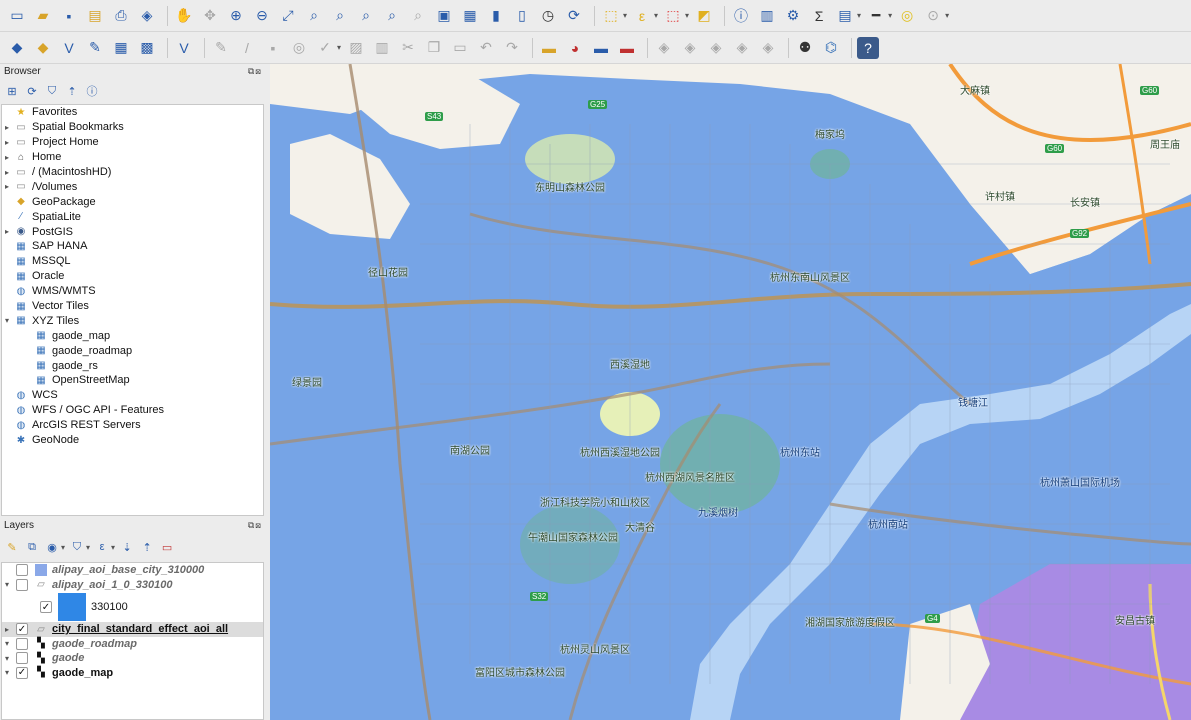  Describe the element at coordinates (69, 48) in the screenshot. I see `add-wms-icon: V` at that location.